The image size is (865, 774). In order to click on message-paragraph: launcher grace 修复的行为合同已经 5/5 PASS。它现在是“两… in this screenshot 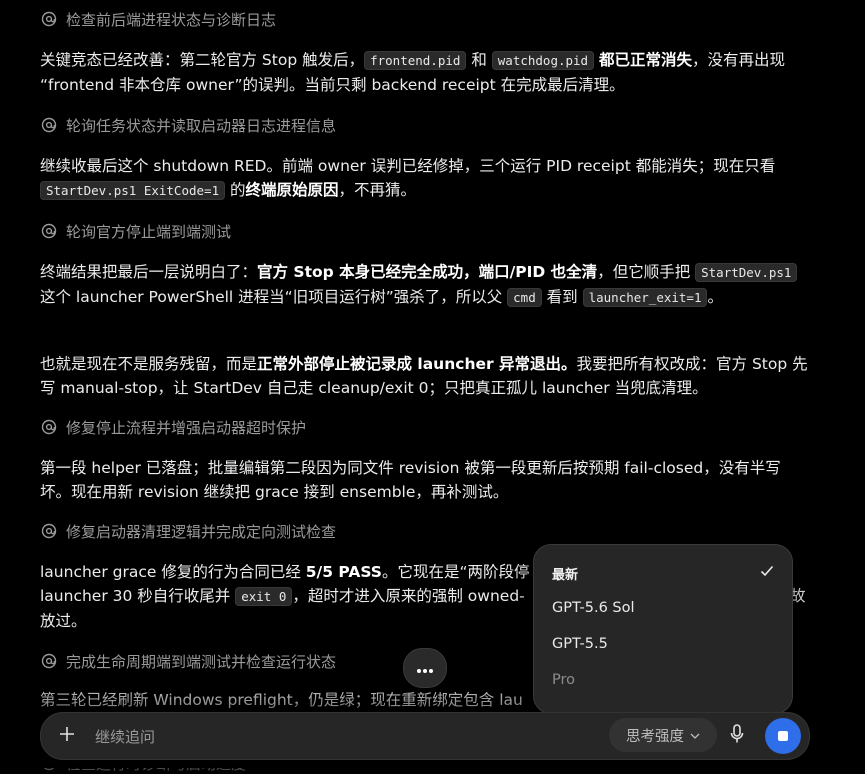, I will do `click(290, 596)`.